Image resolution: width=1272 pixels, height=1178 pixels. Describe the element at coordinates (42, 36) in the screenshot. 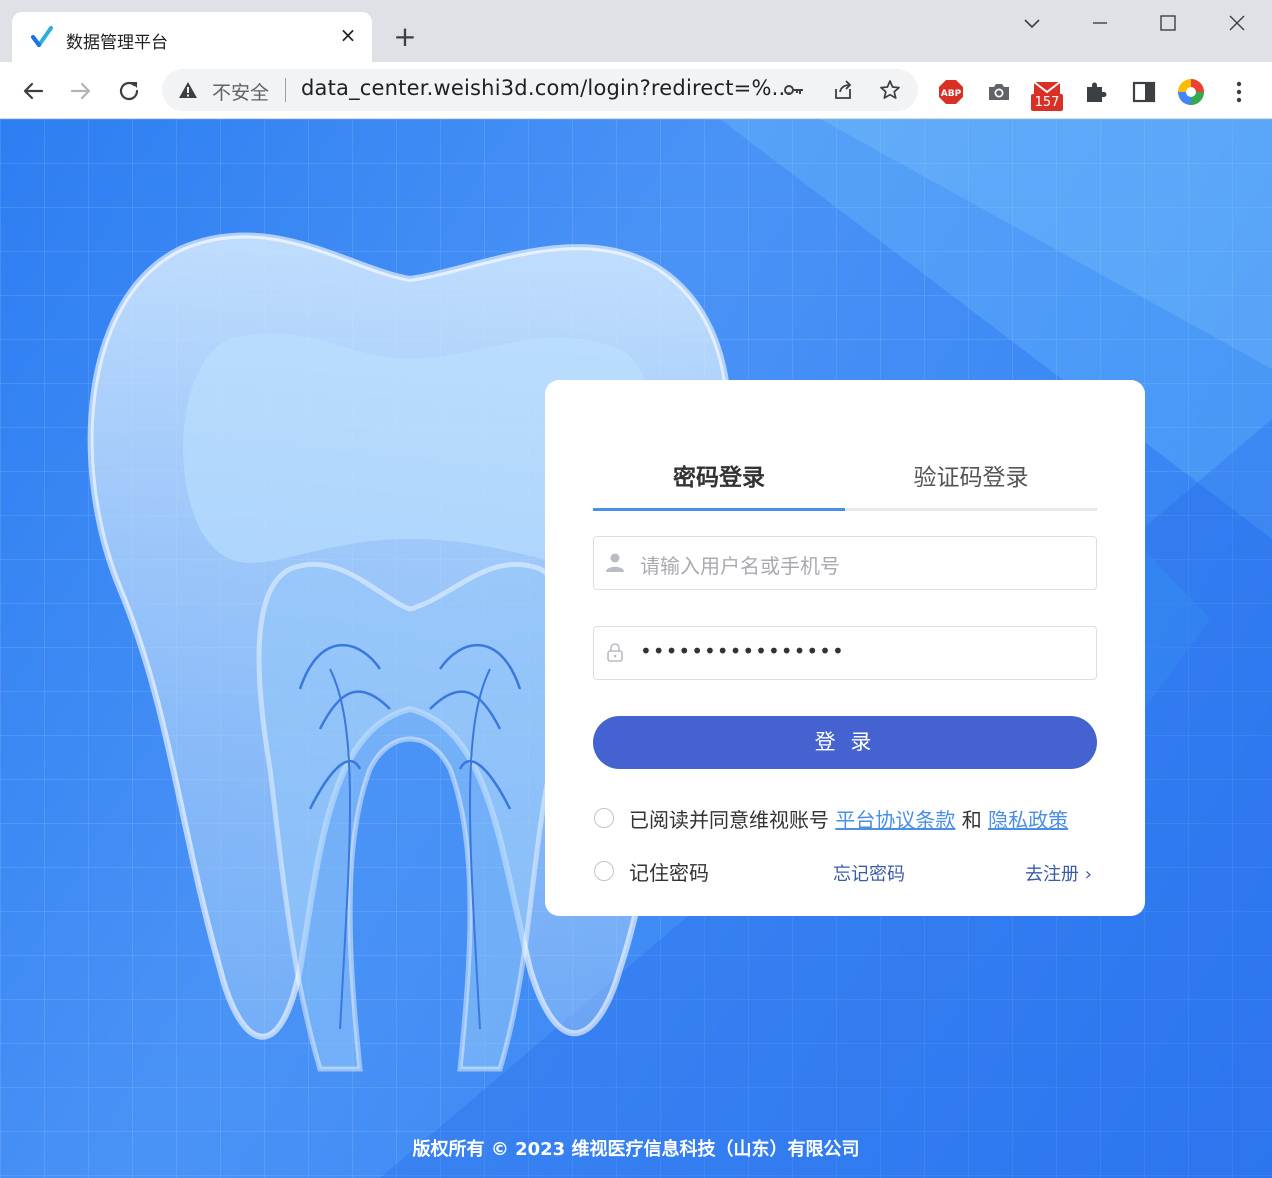

I see `site-favicon-icon` at that location.